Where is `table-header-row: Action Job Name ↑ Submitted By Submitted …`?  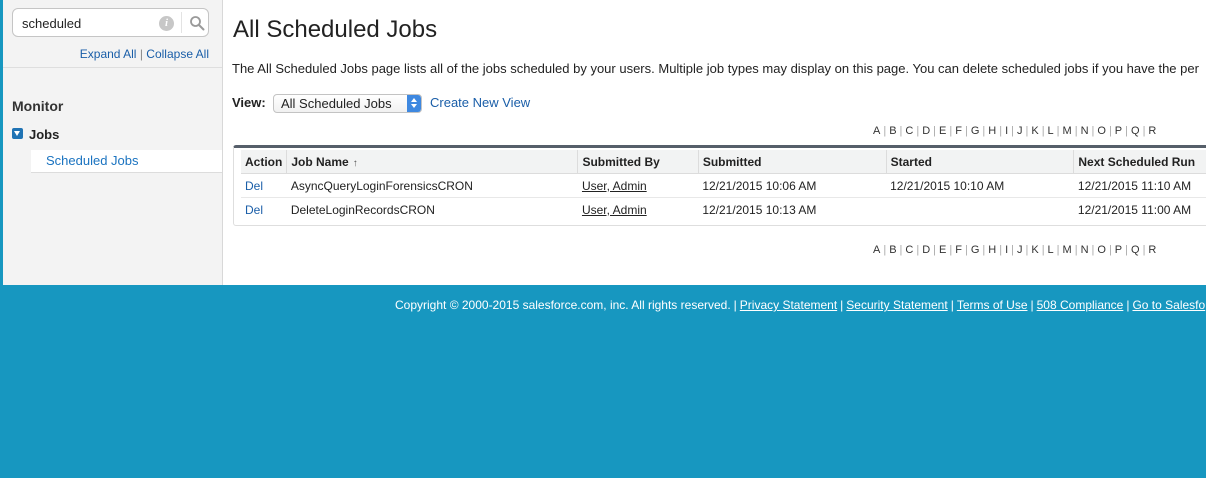
table-header-row: Action Job Name ↑ Submitted By Submitted … is located at coordinates (723, 162).